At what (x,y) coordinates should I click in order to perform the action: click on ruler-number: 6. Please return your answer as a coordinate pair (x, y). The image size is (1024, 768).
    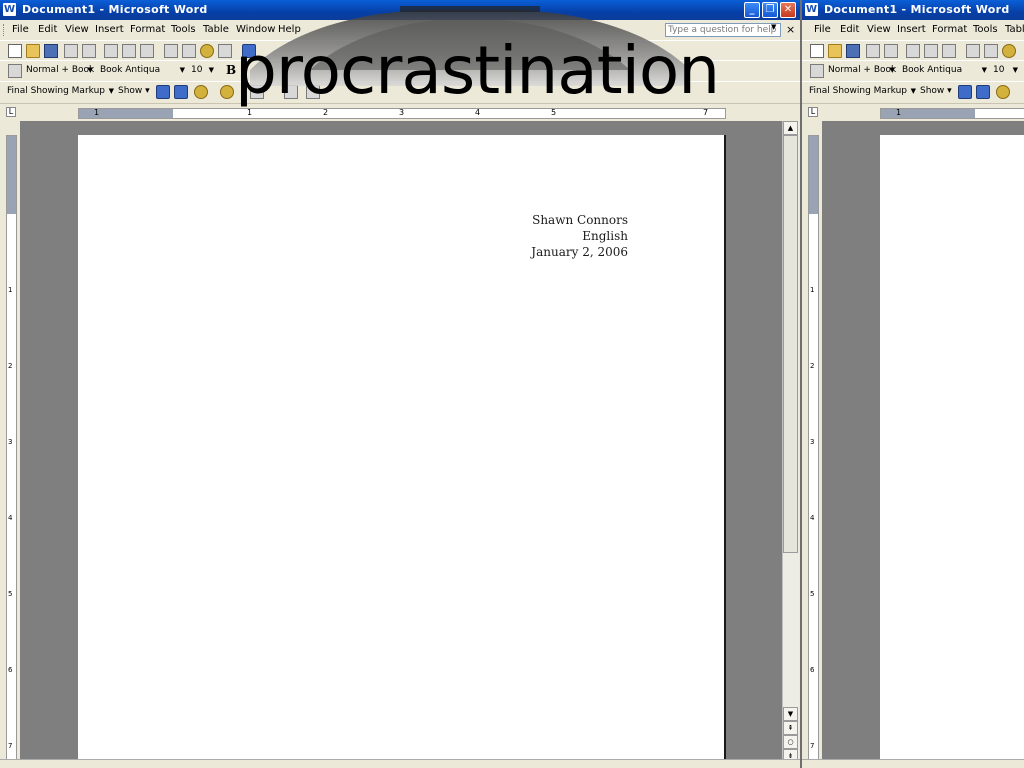
    Looking at the image, I should click on (10, 670).